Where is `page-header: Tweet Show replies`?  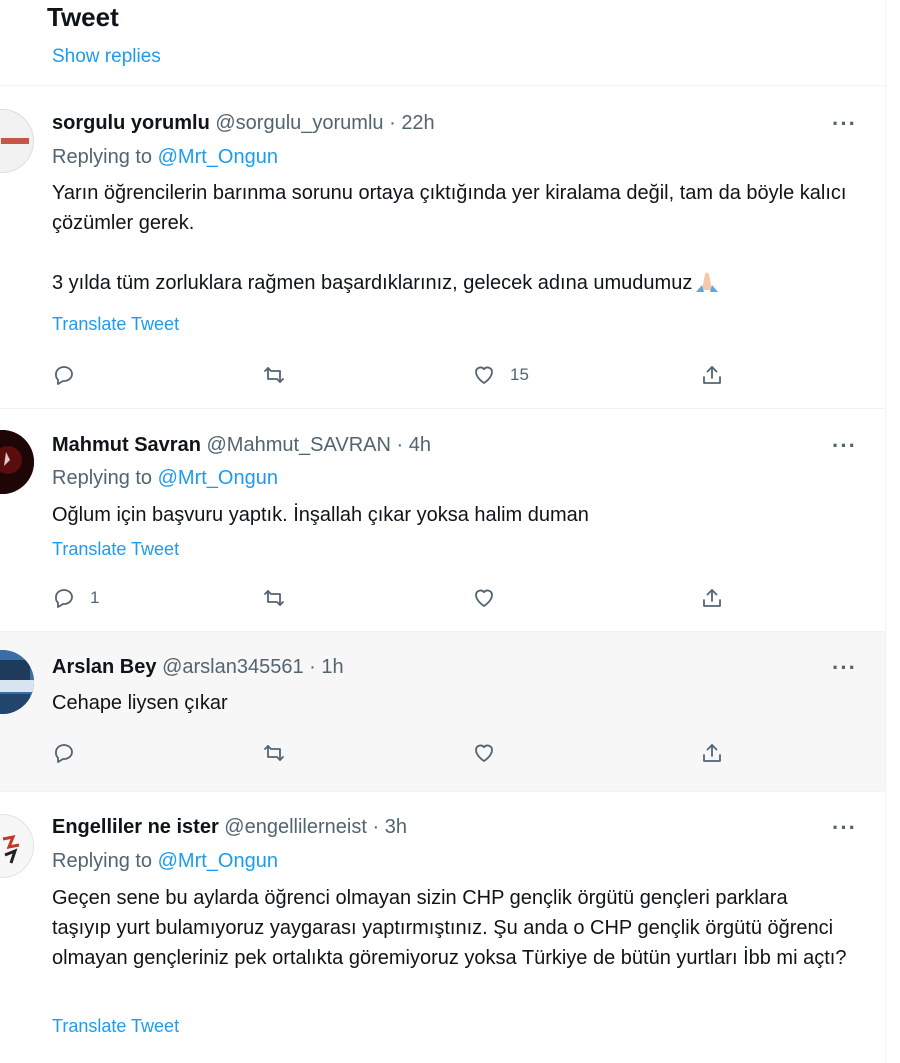 page-header: Tweet Show replies is located at coordinates (442, 43).